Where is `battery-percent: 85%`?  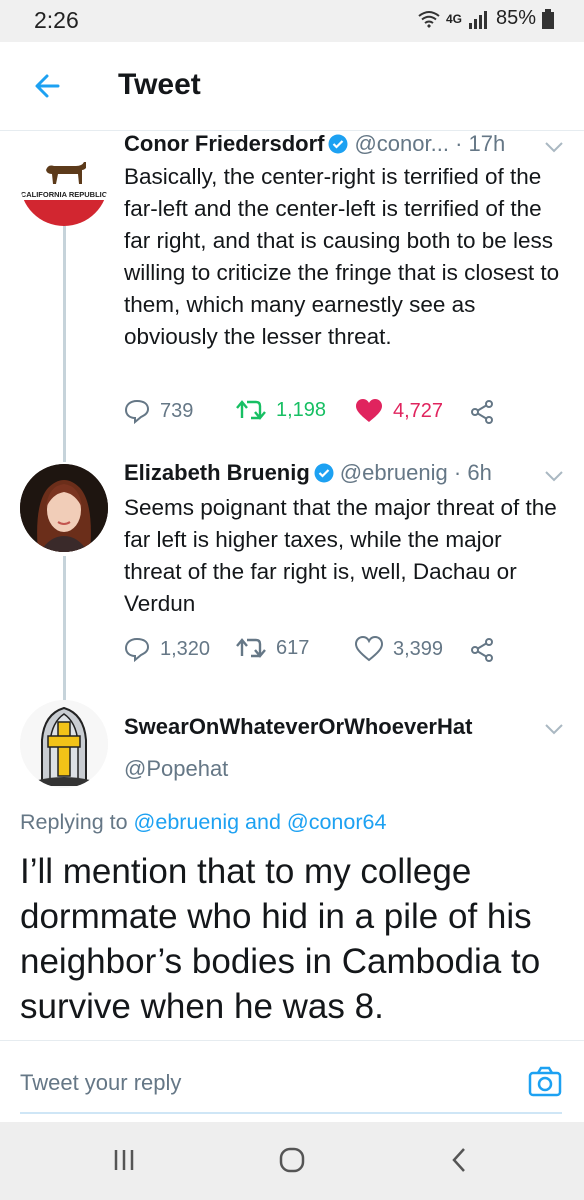
battery-percent: 85% is located at coordinates (515, 18).